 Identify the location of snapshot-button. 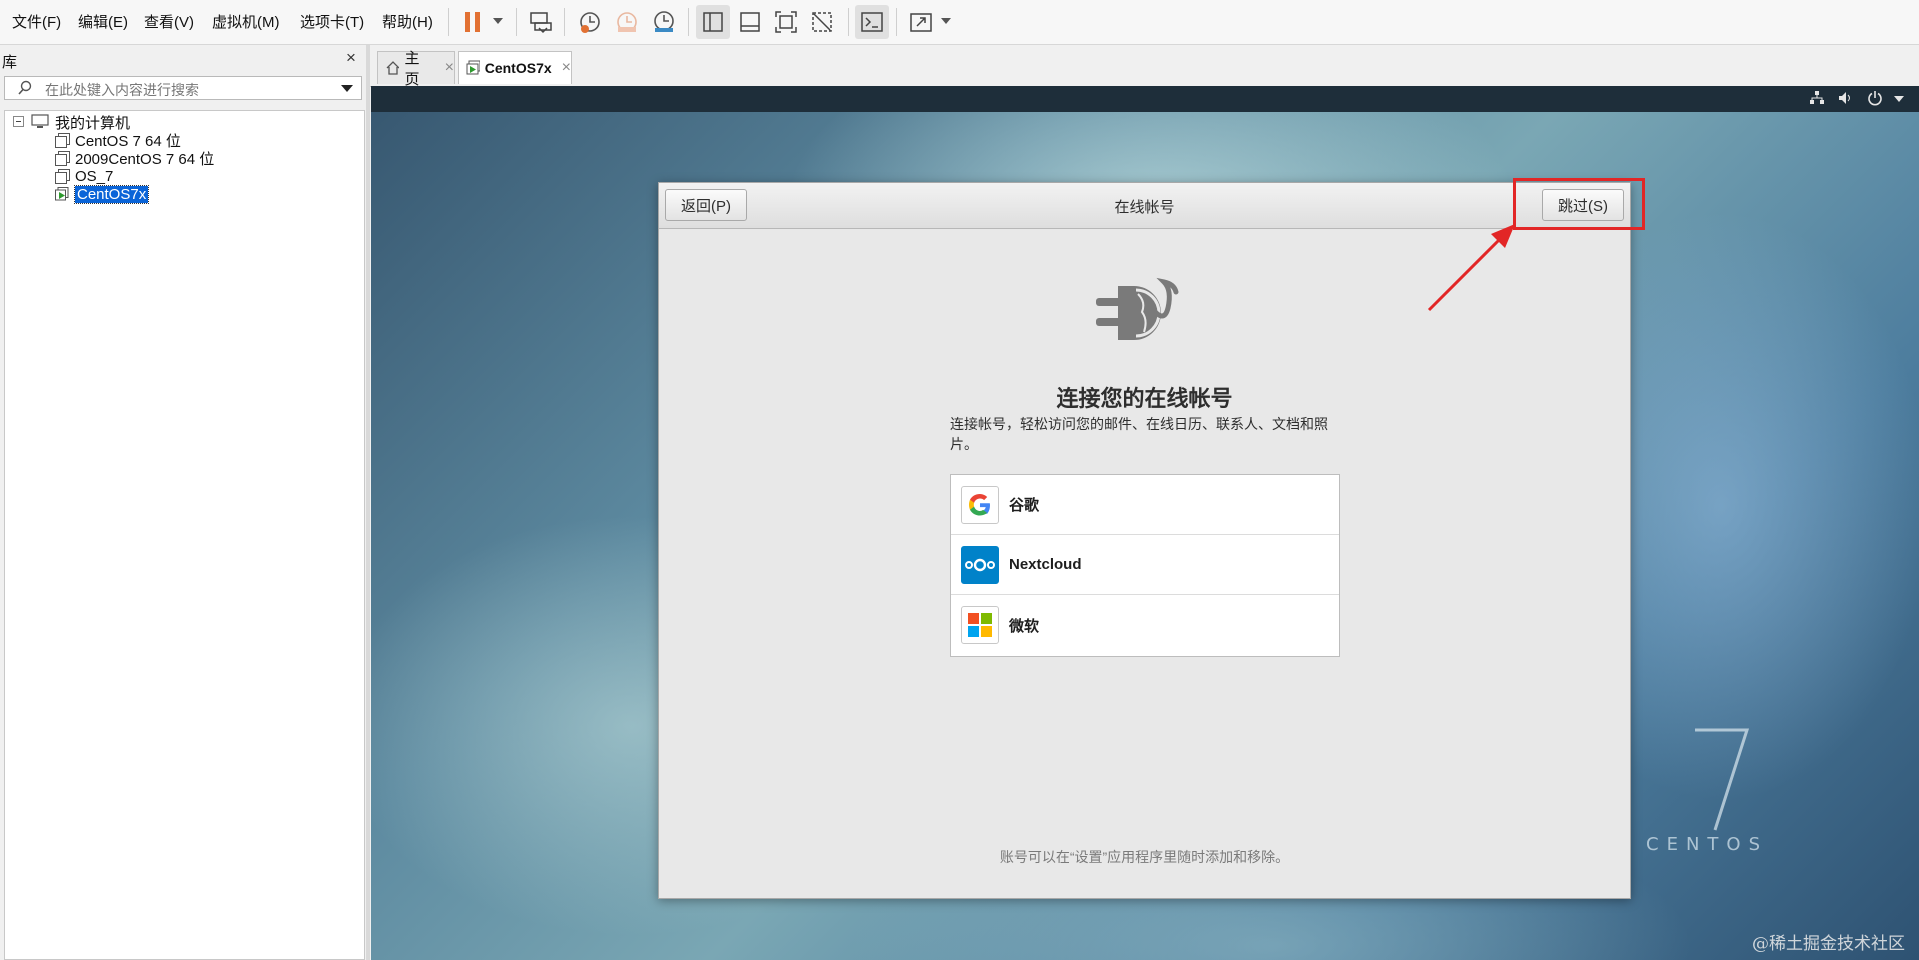
(590, 22).